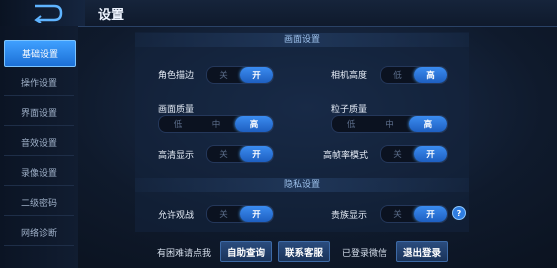 The height and width of the screenshot is (268, 557). I want to click on back-arrow-icon, so click(48, 13).